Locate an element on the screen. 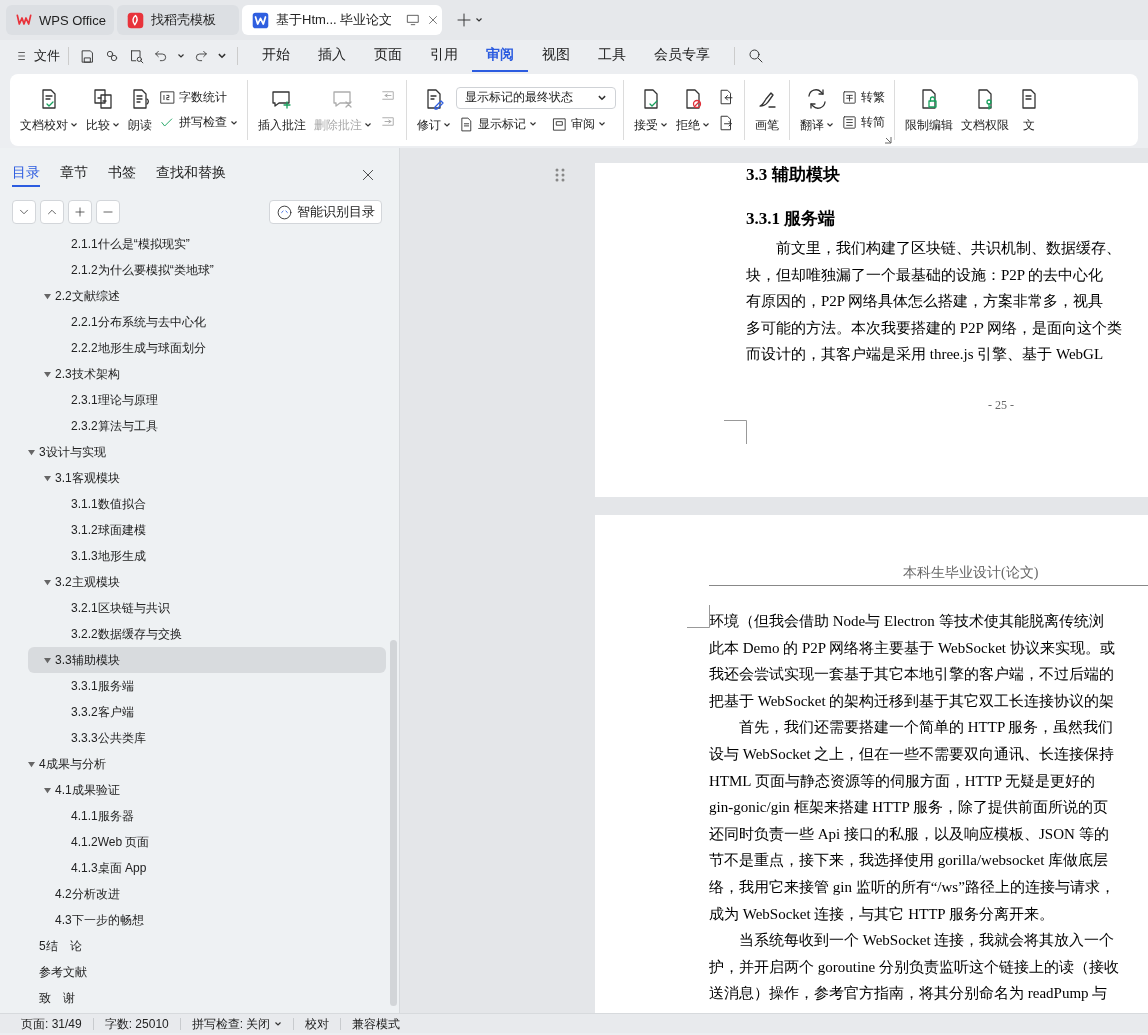 The image size is (1148, 1035). ribbon-button: 拒绝 is located at coordinates (693, 110).